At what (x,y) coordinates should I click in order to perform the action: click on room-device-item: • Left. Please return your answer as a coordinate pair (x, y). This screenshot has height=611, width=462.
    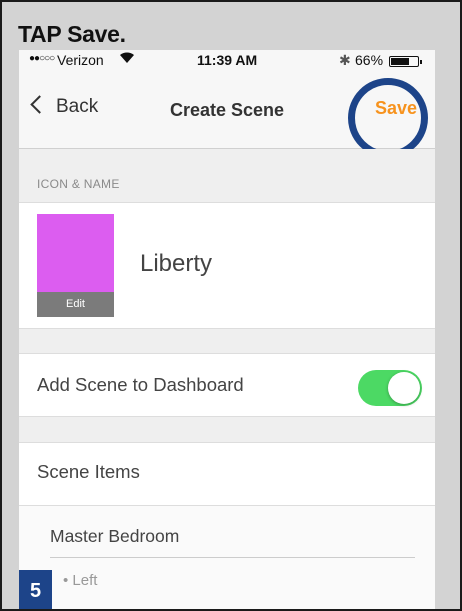
    Looking at the image, I should click on (80, 580).